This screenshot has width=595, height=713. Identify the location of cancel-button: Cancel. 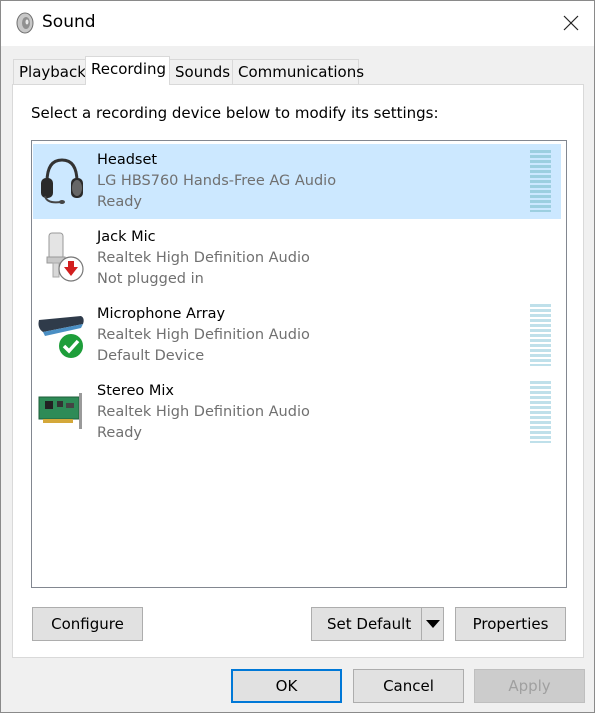
(408, 686).